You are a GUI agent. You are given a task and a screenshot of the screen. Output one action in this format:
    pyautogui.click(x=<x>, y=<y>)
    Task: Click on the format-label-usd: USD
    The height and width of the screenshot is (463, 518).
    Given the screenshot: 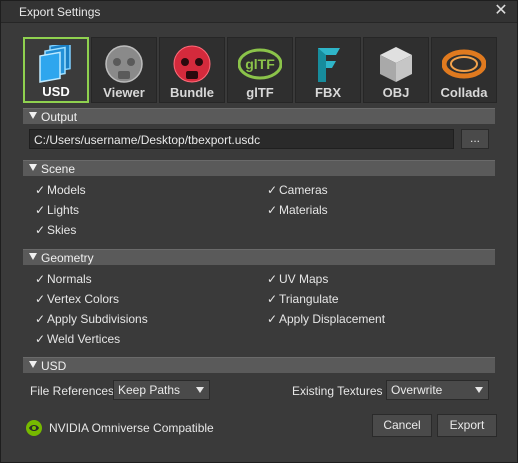 What is the action you would take?
    pyautogui.click(x=56, y=91)
    